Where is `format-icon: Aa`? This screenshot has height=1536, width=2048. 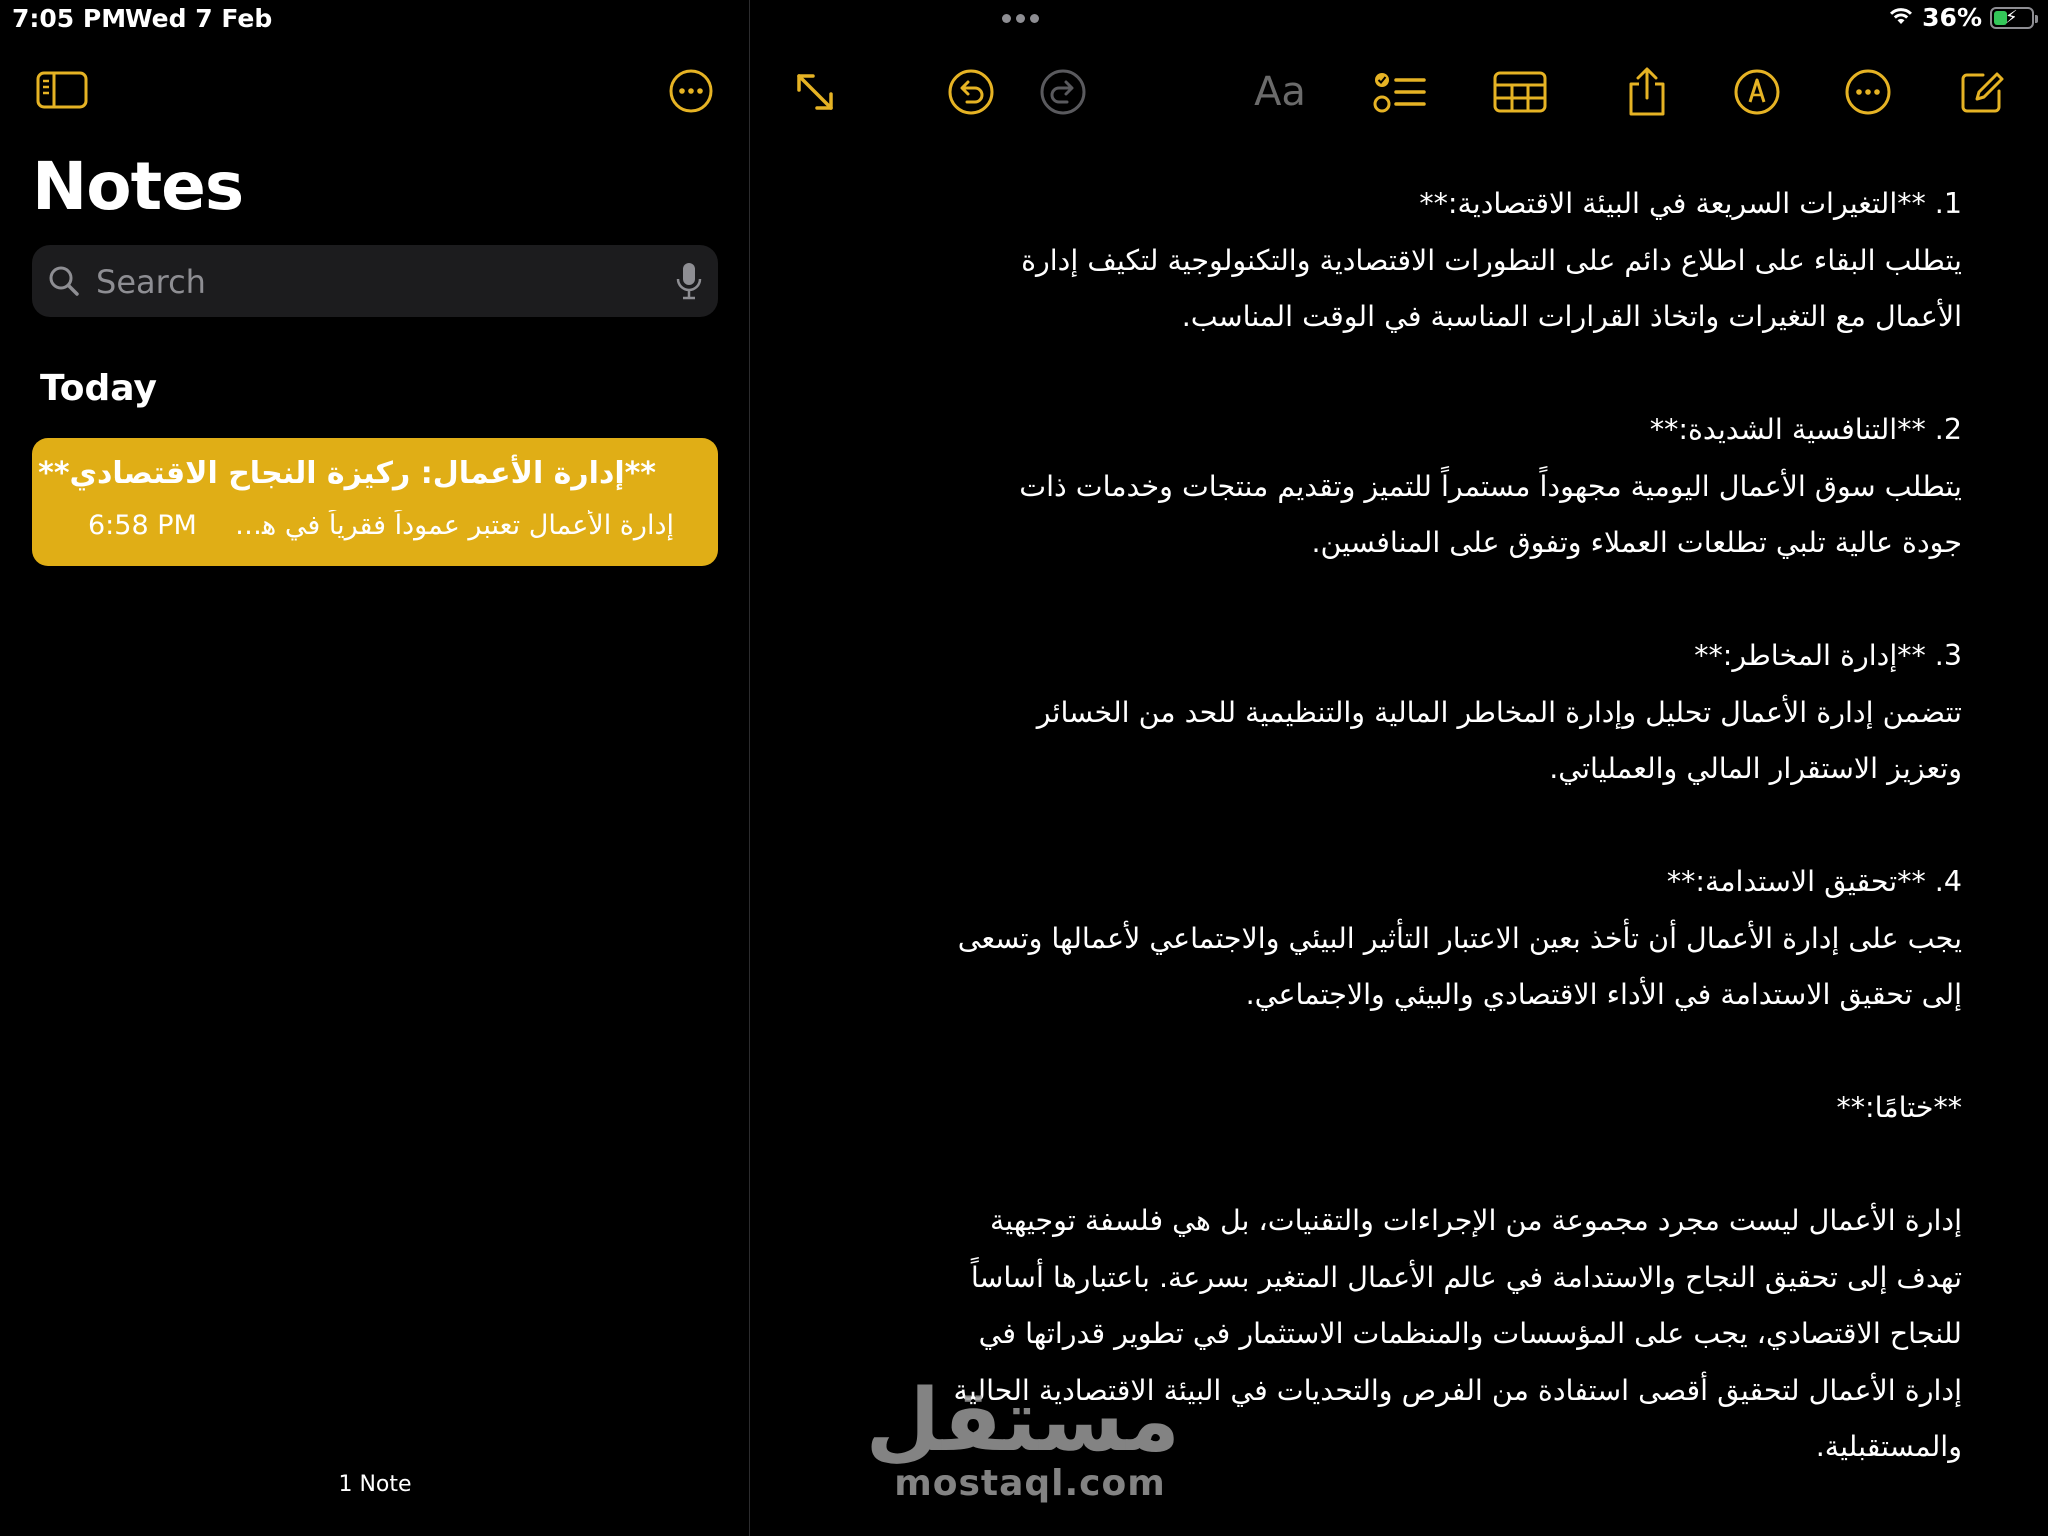
format-icon: Aa is located at coordinates (1280, 92).